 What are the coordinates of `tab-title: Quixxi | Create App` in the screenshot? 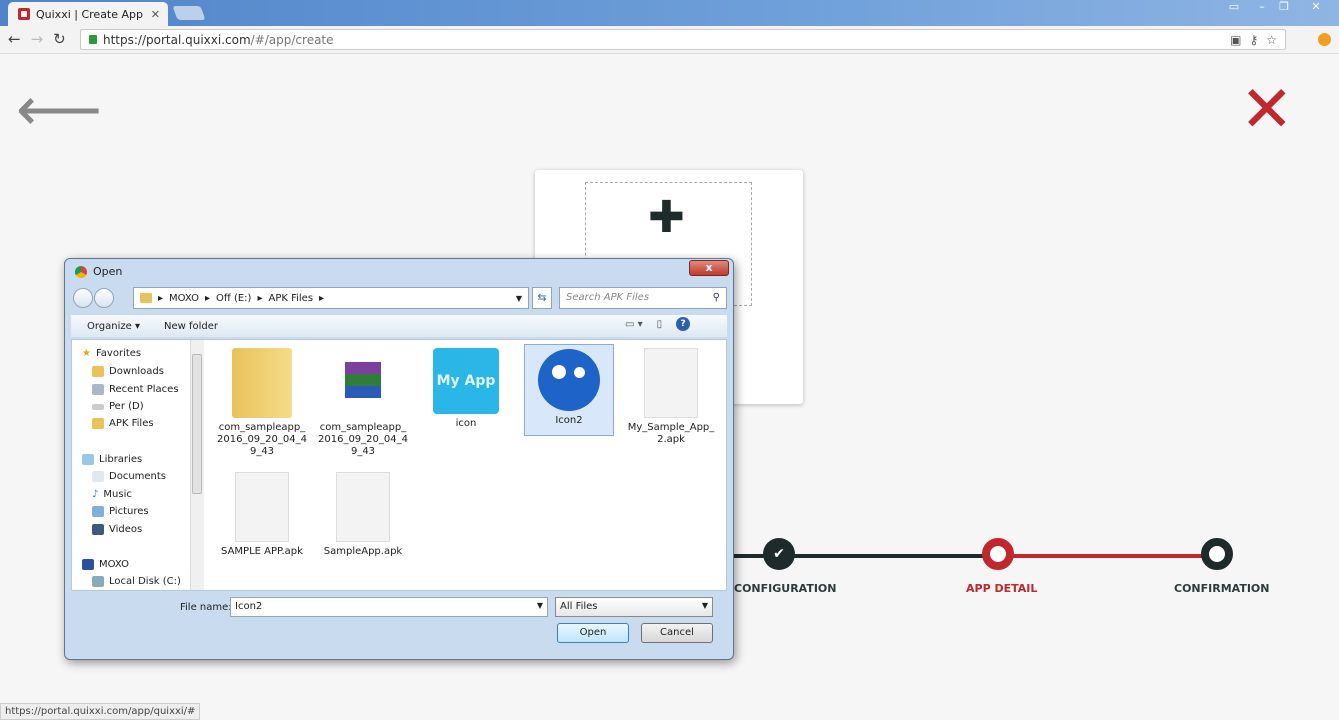 It's located at (89, 14).